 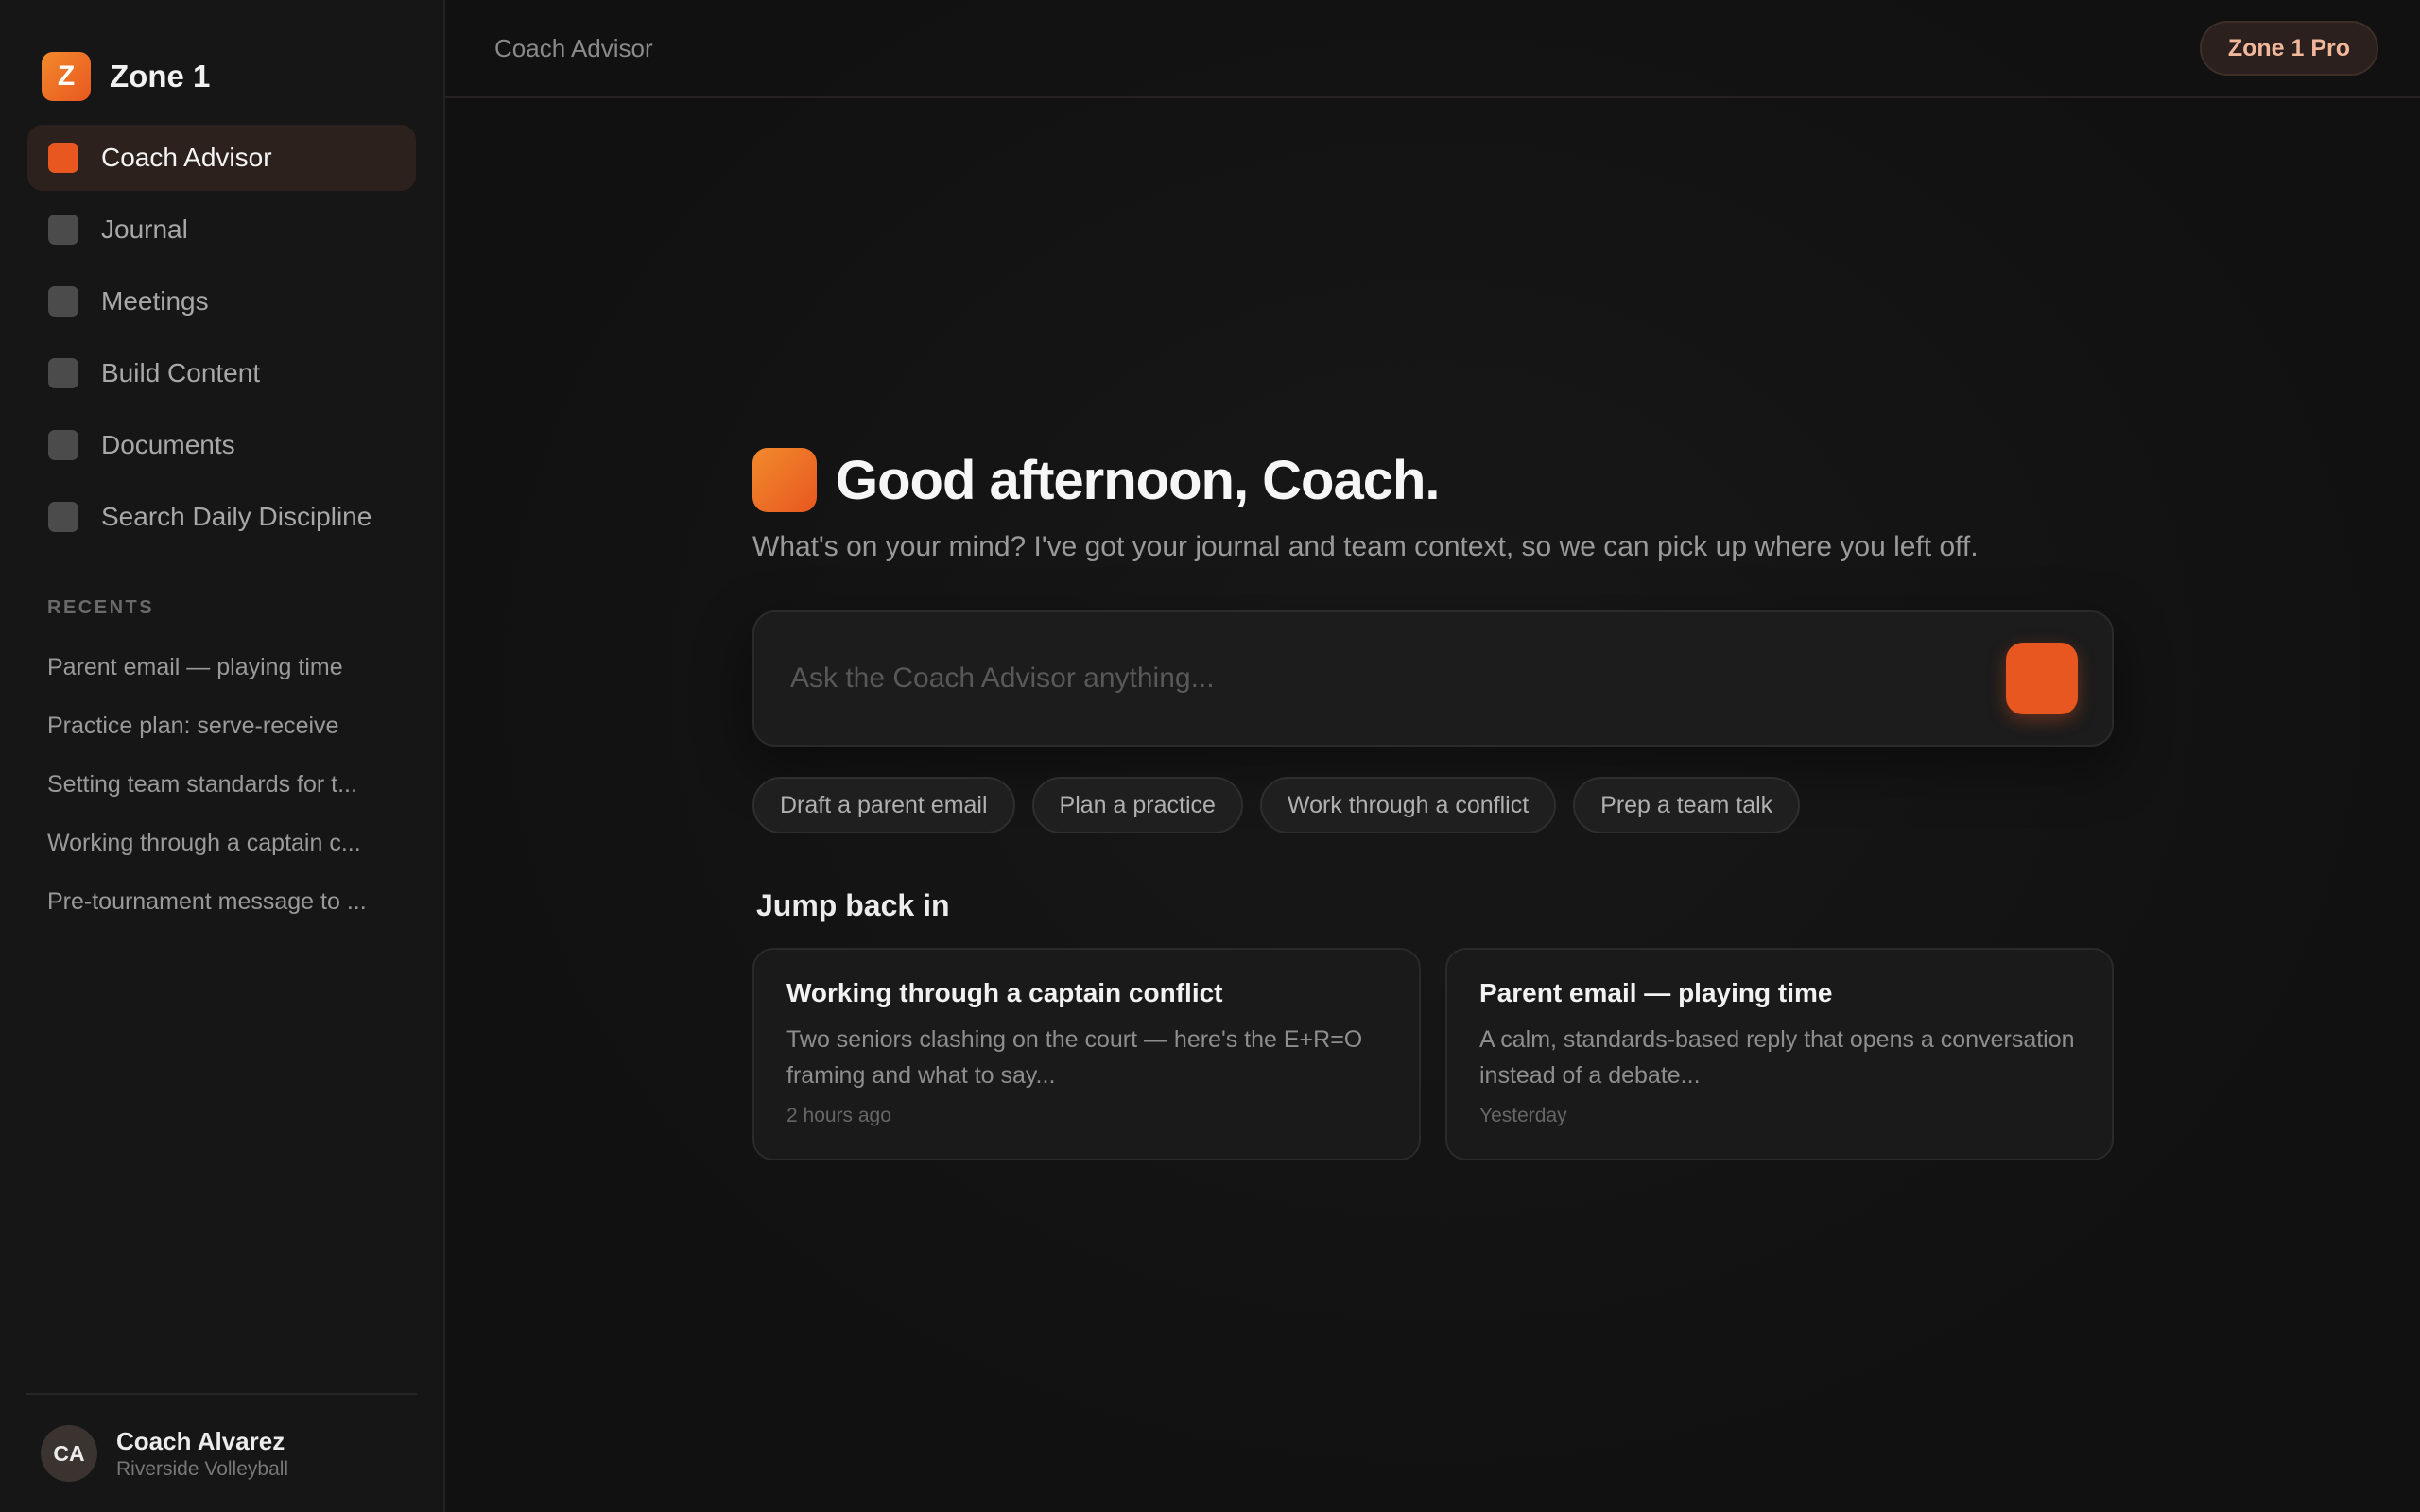 What do you see at coordinates (1005, 992) in the screenshot?
I see `card-title: Working through a captain conflict` at bounding box center [1005, 992].